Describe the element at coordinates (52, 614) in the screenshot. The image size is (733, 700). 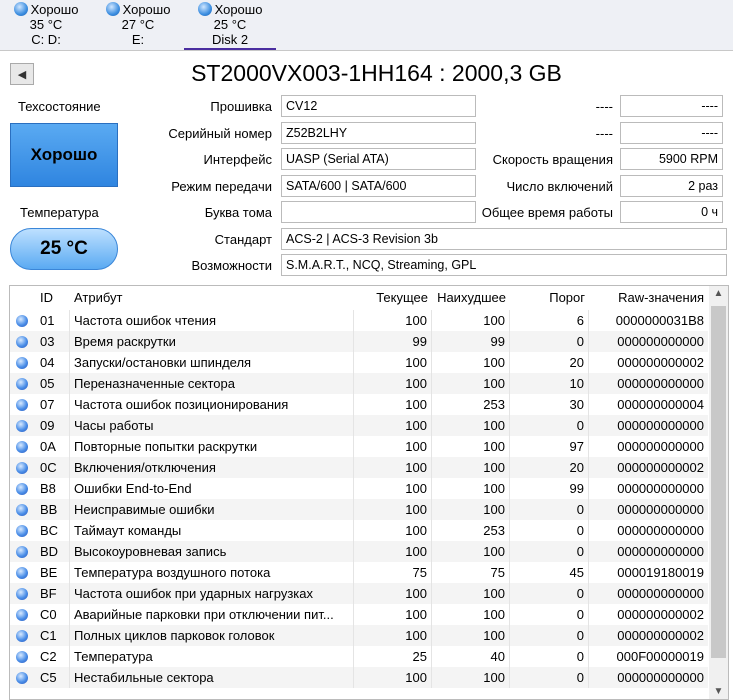
I see `cell: C0` at that location.